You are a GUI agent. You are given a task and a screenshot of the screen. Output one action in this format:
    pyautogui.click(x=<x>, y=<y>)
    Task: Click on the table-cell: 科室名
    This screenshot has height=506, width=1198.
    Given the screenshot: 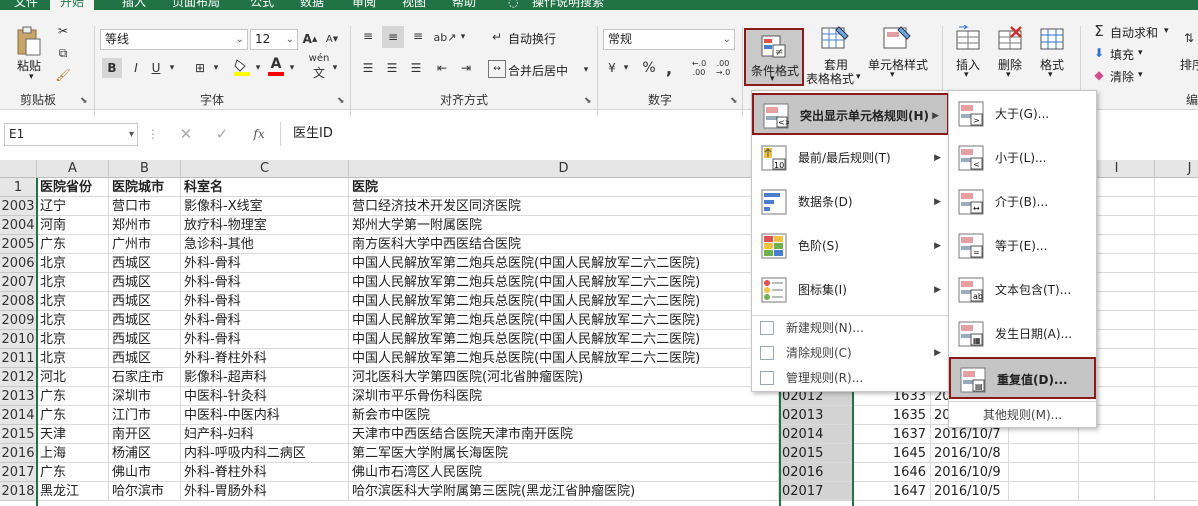 What is the action you would take?
    pyautogui.click(x=265, y=187)
    